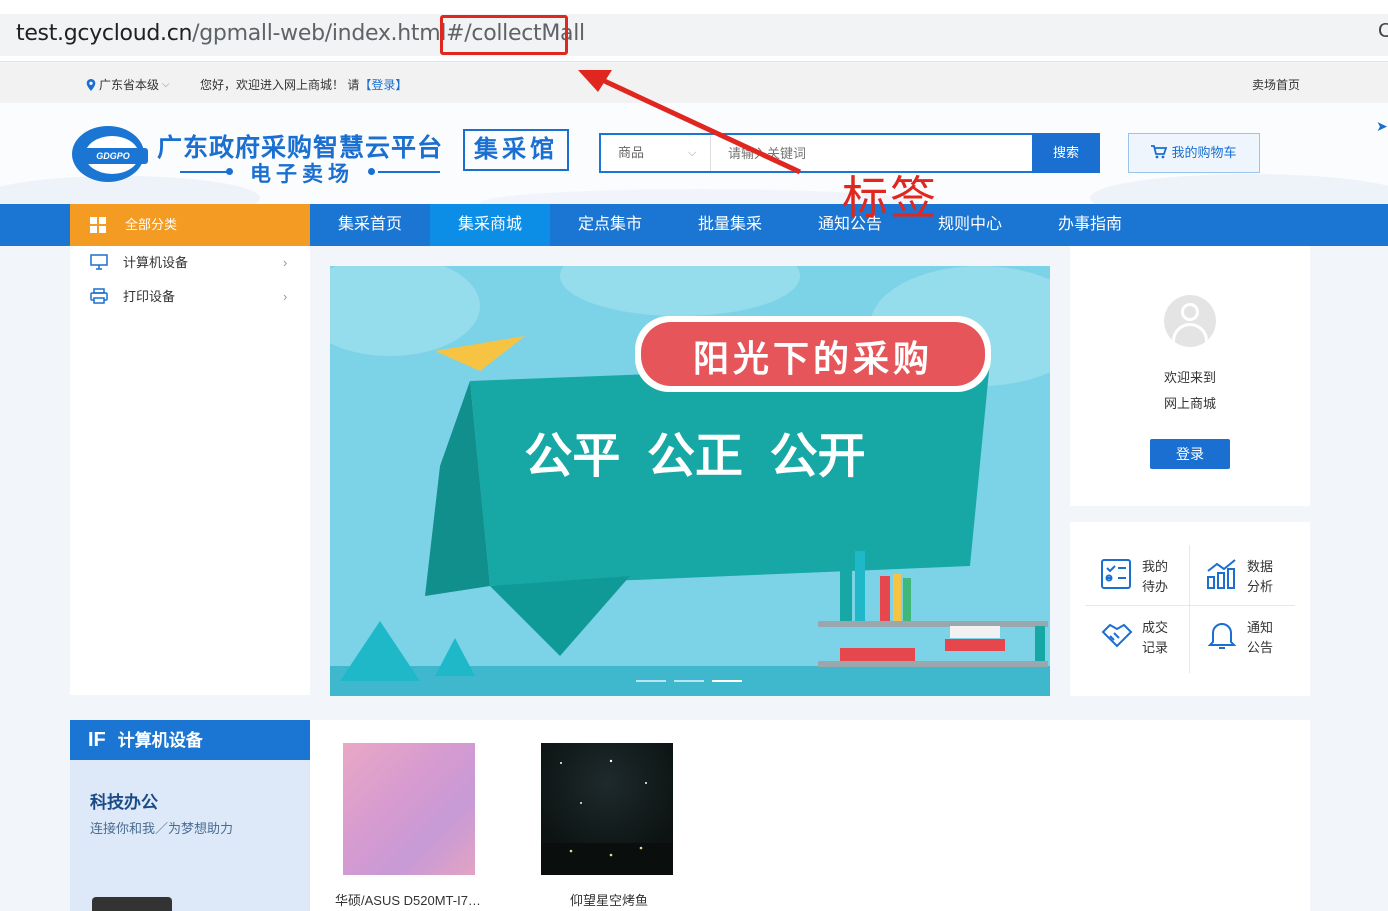  What do you see at coordinates (97, 740) in the screenshot?
I see `floor-badge: IF` at bounding box center [97, 740].